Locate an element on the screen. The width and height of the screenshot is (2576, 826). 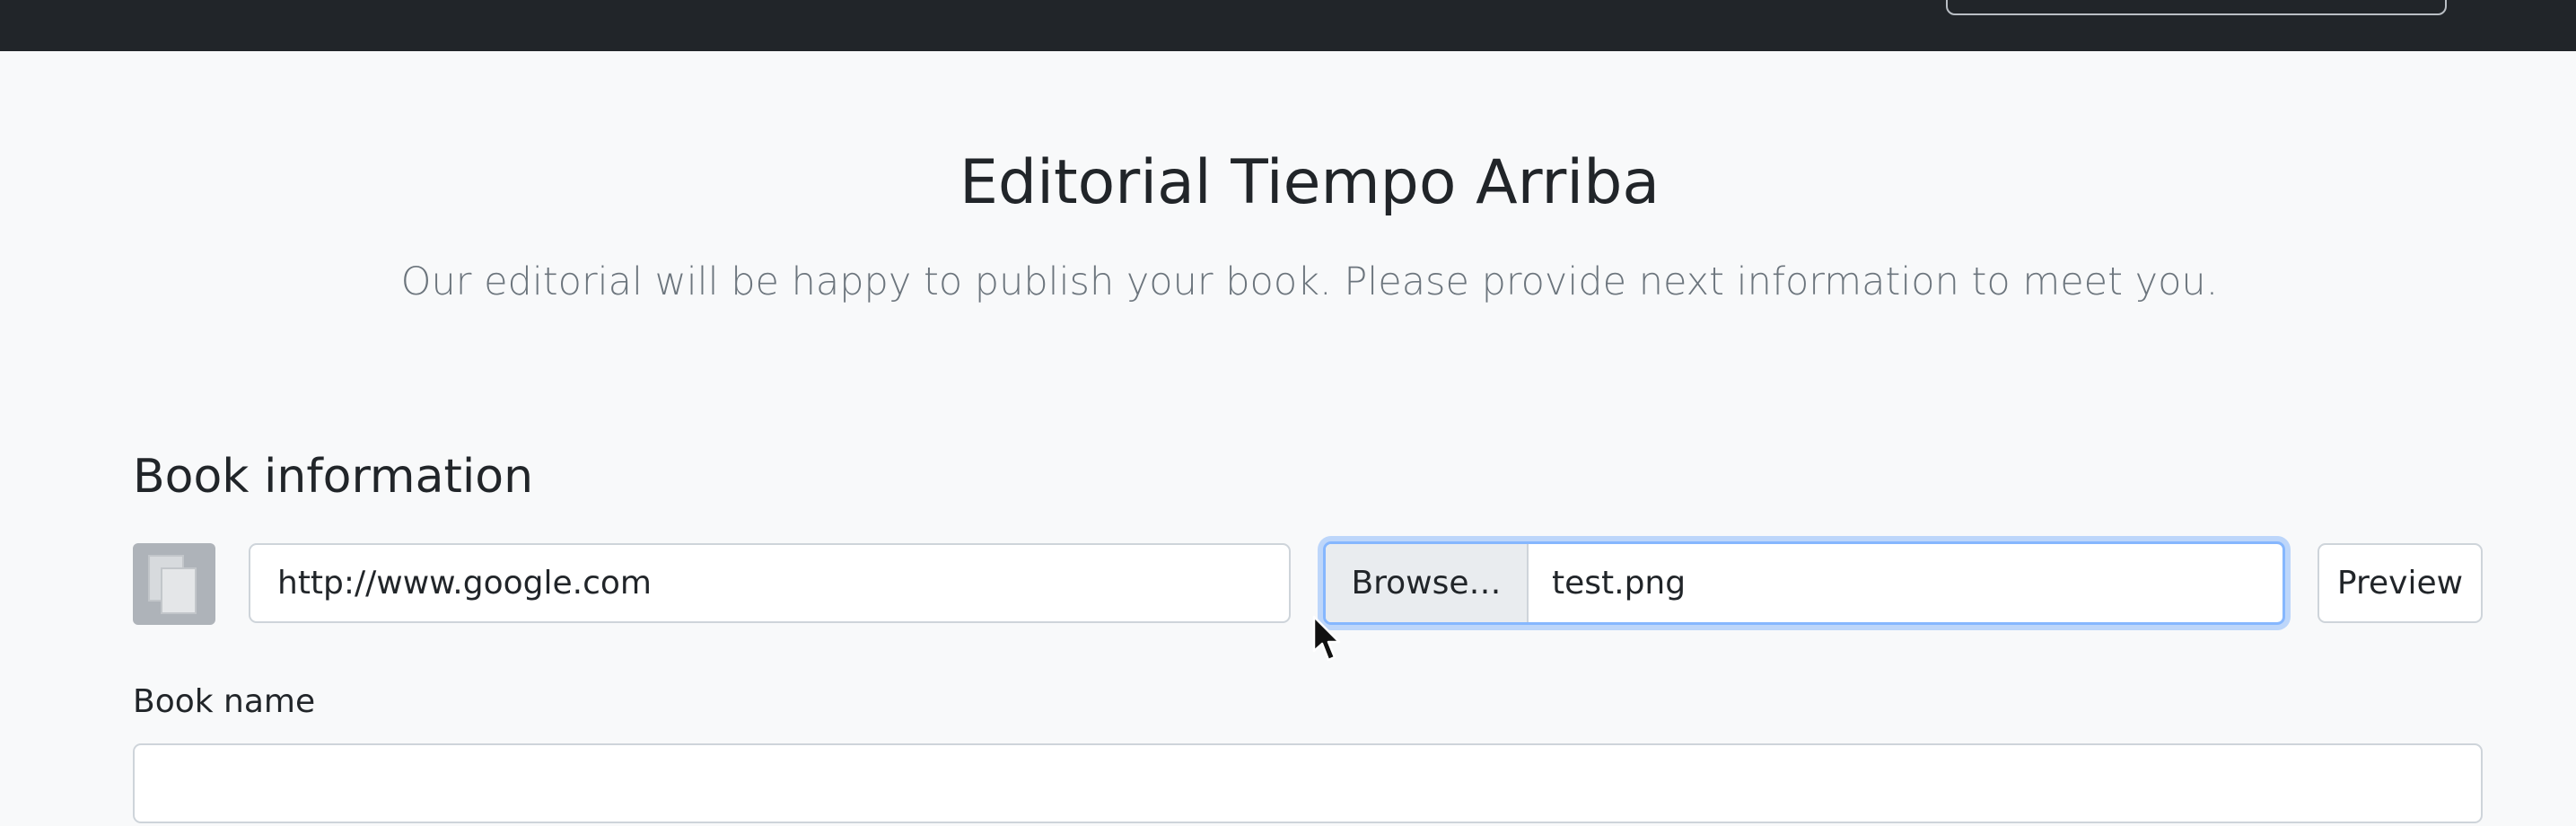
cover-url-input: http://www.google.com is located at coordinates (770, 583).